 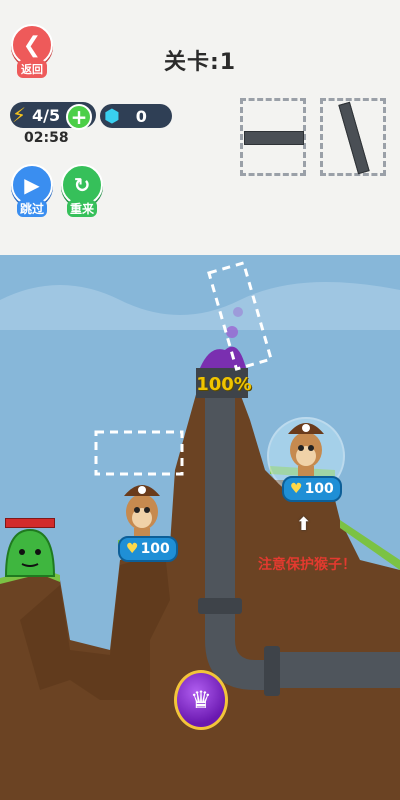 I want to click on monkey-left-hp: ♥ 100, so click(x=148, y=549).